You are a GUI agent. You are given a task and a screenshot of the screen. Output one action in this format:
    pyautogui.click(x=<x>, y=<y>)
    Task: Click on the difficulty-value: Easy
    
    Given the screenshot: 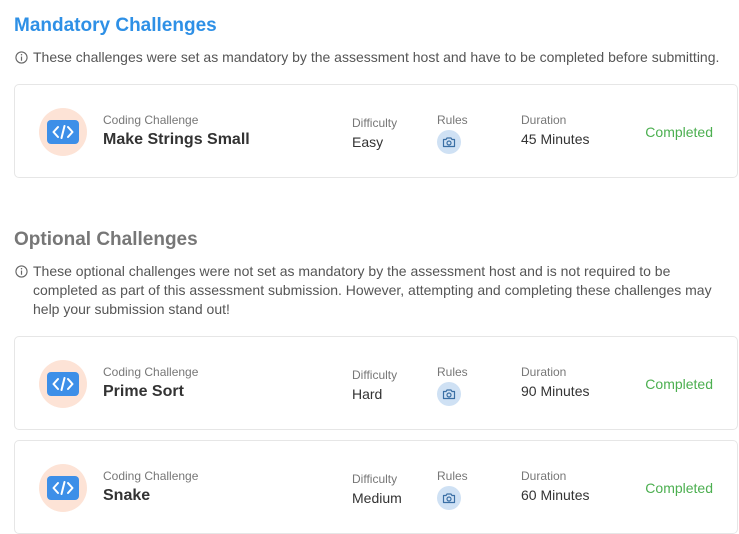 What is the action you would take?
    pyautogui.click(x=368, y=142)
    